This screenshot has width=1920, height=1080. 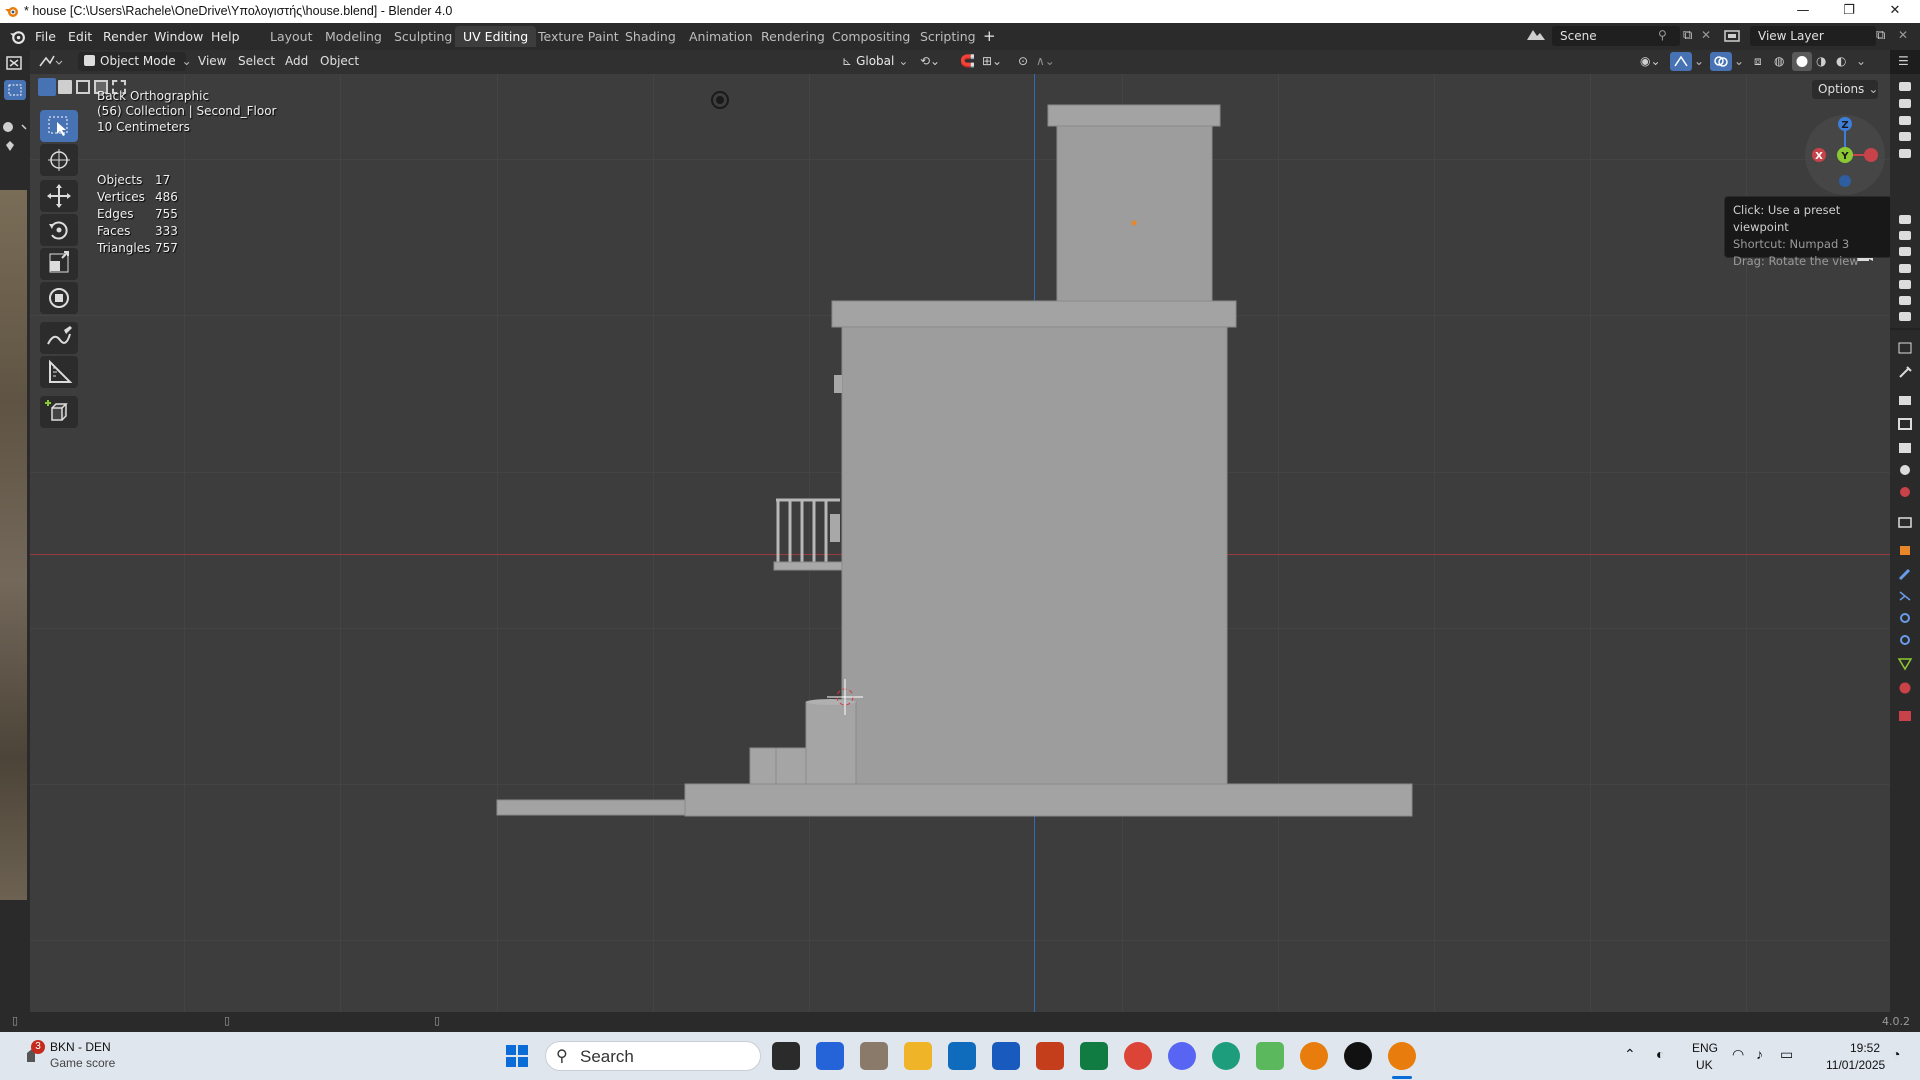 I want to click on chevron-up-icon: ⌃, so click(x=1630, y=1054).